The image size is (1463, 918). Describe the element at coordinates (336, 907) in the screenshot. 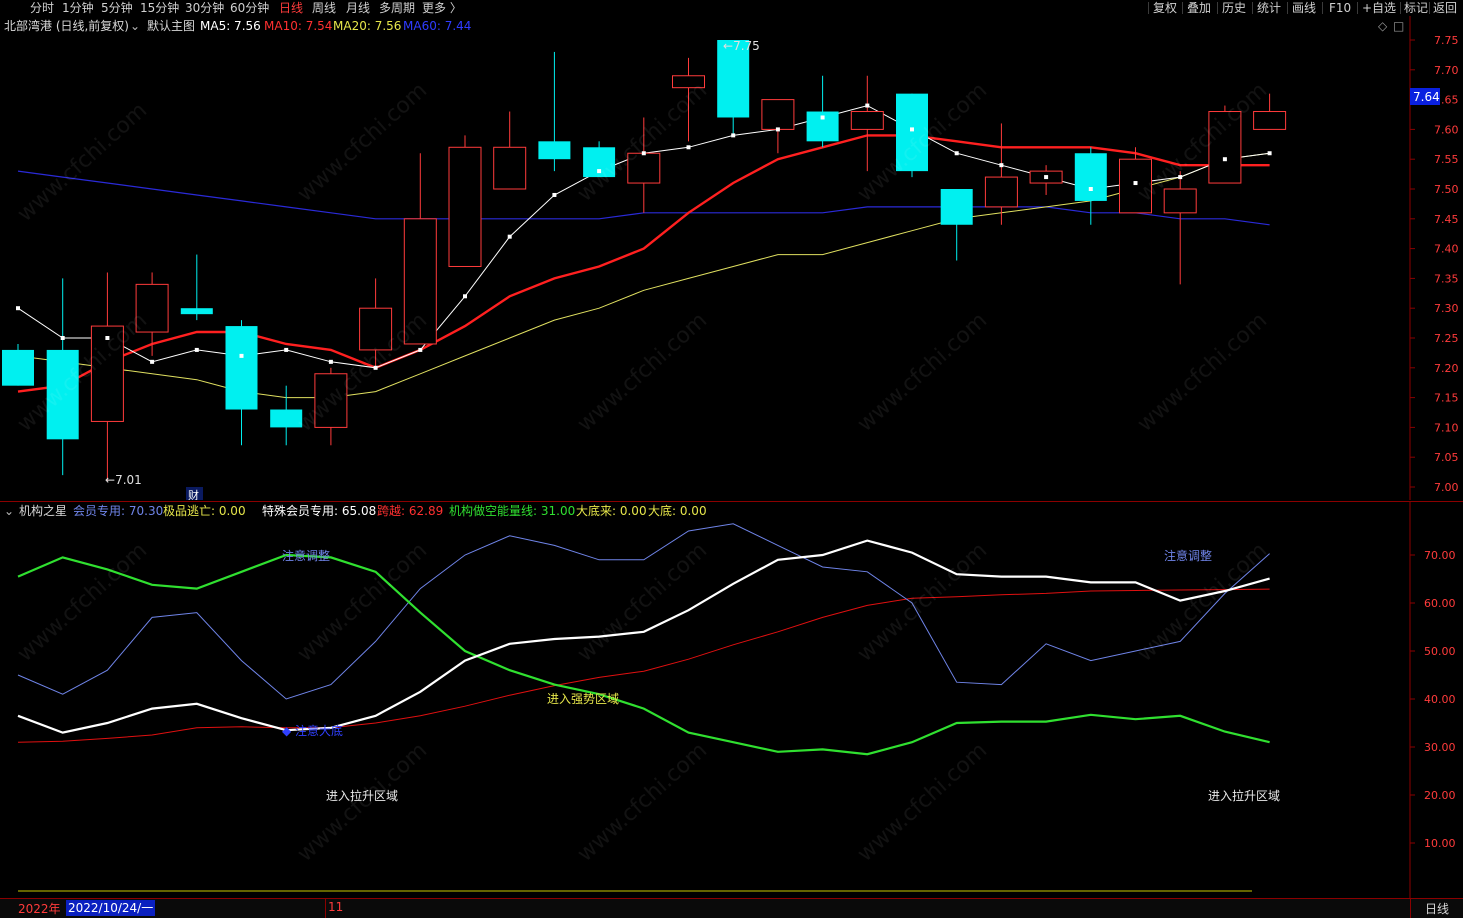

I see `month-label: 11` at that location.